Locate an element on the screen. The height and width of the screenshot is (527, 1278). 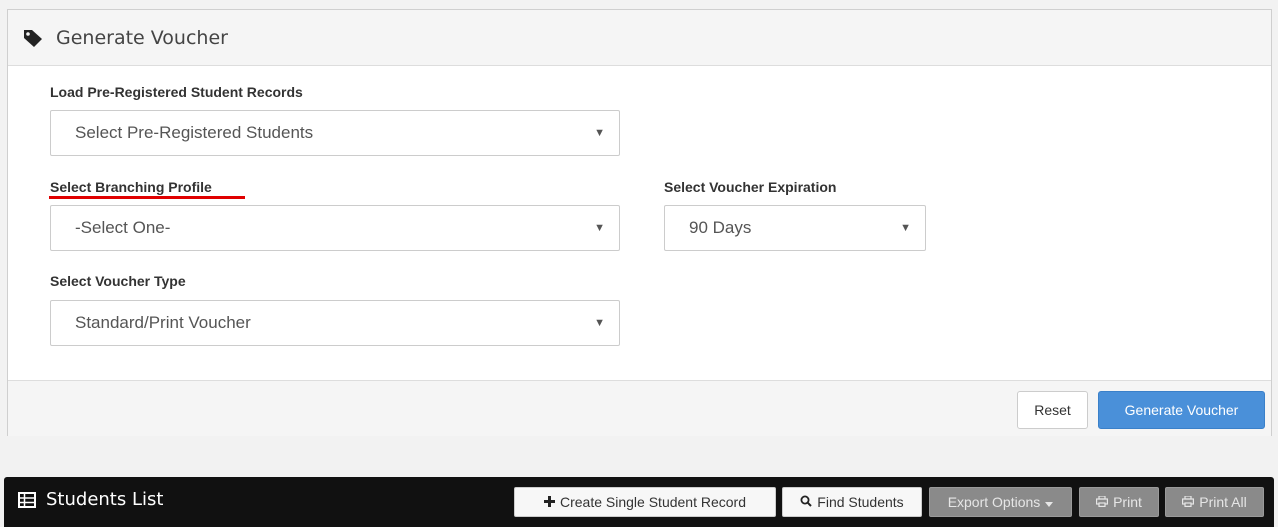
branching-profile-label: Select Branching Profile is located at coordinates (131, 187).